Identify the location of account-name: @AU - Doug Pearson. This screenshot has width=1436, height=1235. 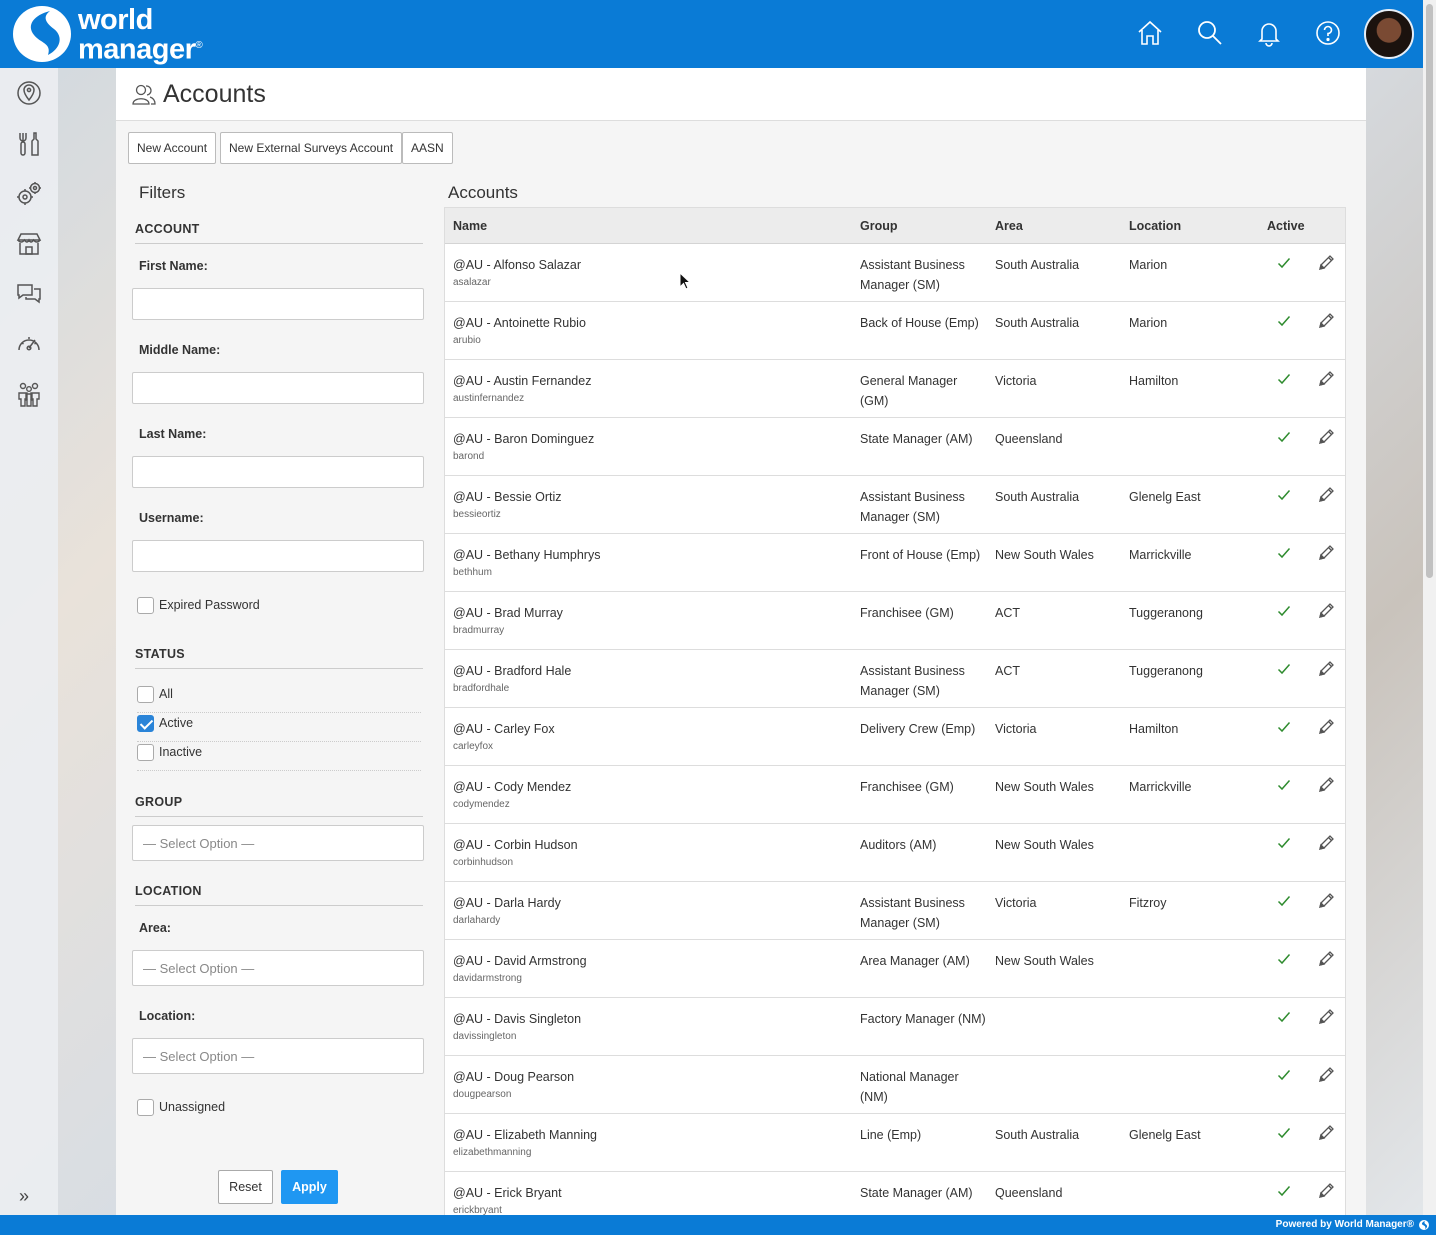
(513, 1077).